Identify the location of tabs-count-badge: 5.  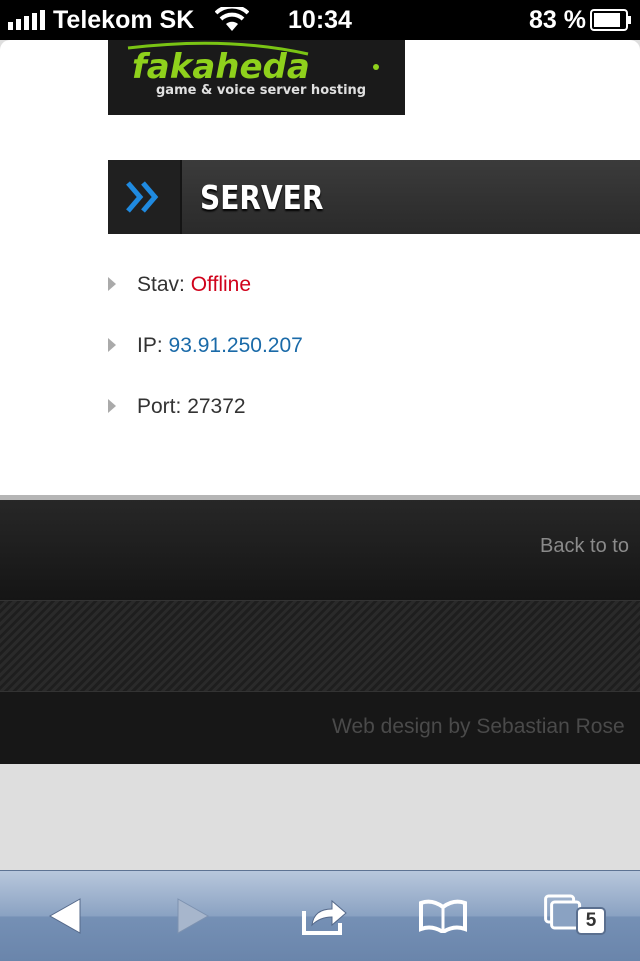
(591, 921).